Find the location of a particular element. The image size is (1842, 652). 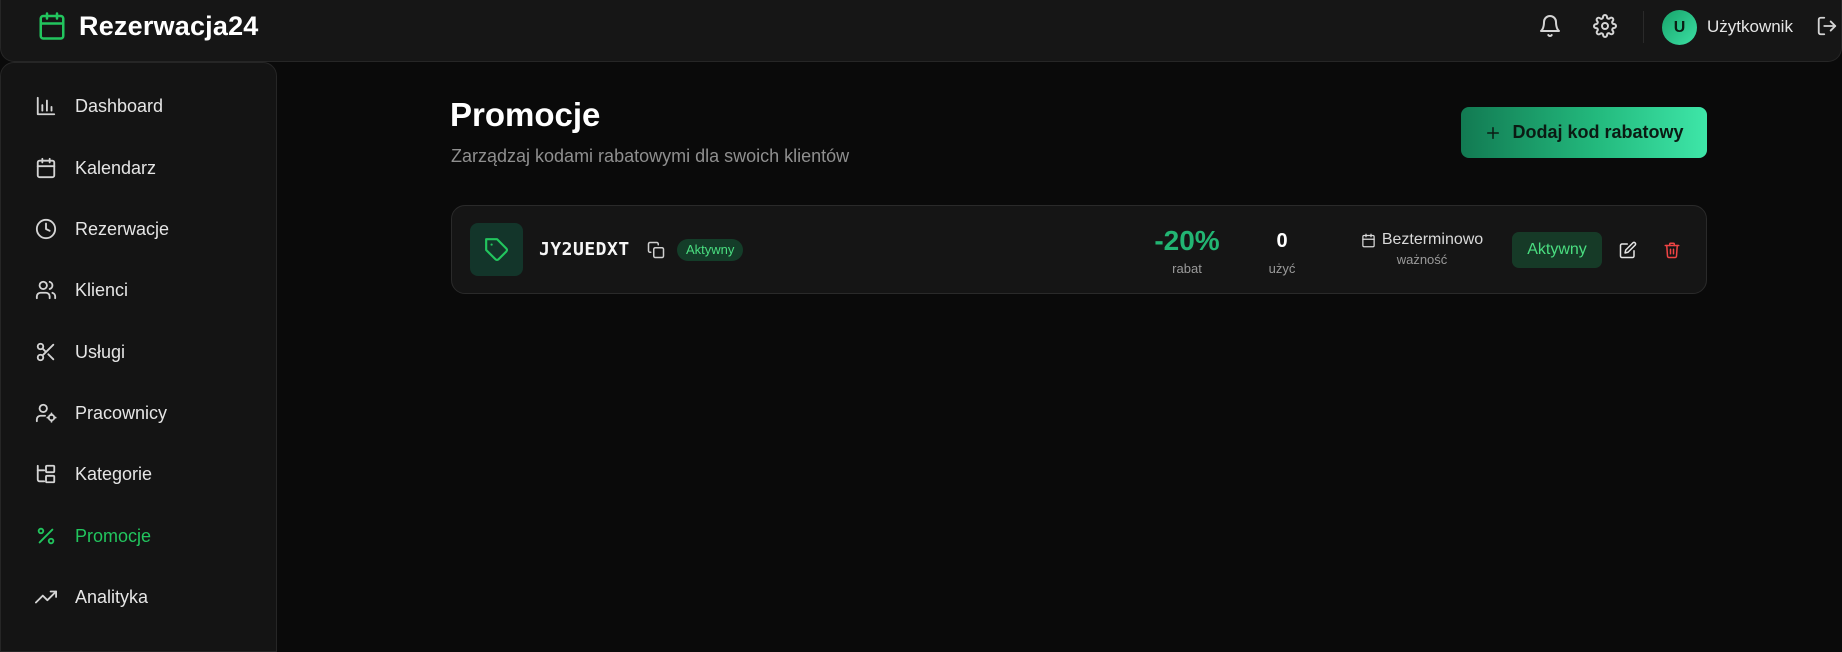

username: Użytkownik is located at coordinates (1750, 27).